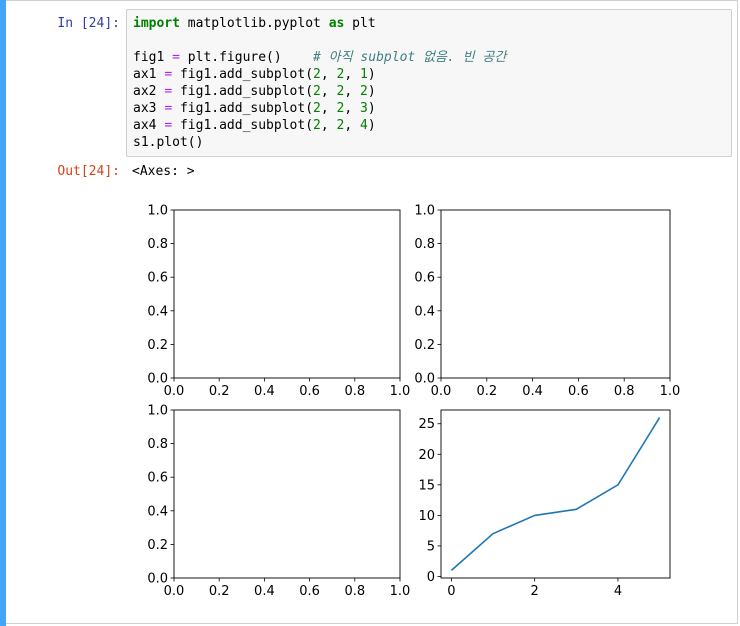 The height and width of the screenshot is (626, 740). I want to click on x-tick-label: 0, so click(451, 591).